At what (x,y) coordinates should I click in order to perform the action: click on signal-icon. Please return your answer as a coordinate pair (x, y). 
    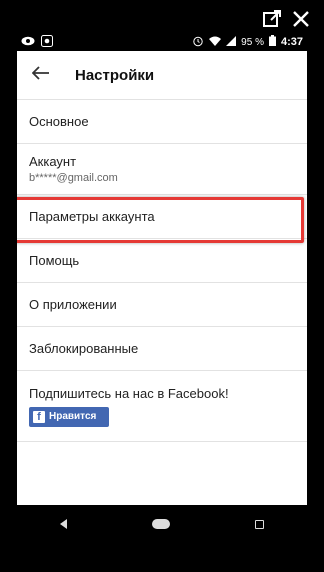
    Looking at the image, I should click on (231, 42).